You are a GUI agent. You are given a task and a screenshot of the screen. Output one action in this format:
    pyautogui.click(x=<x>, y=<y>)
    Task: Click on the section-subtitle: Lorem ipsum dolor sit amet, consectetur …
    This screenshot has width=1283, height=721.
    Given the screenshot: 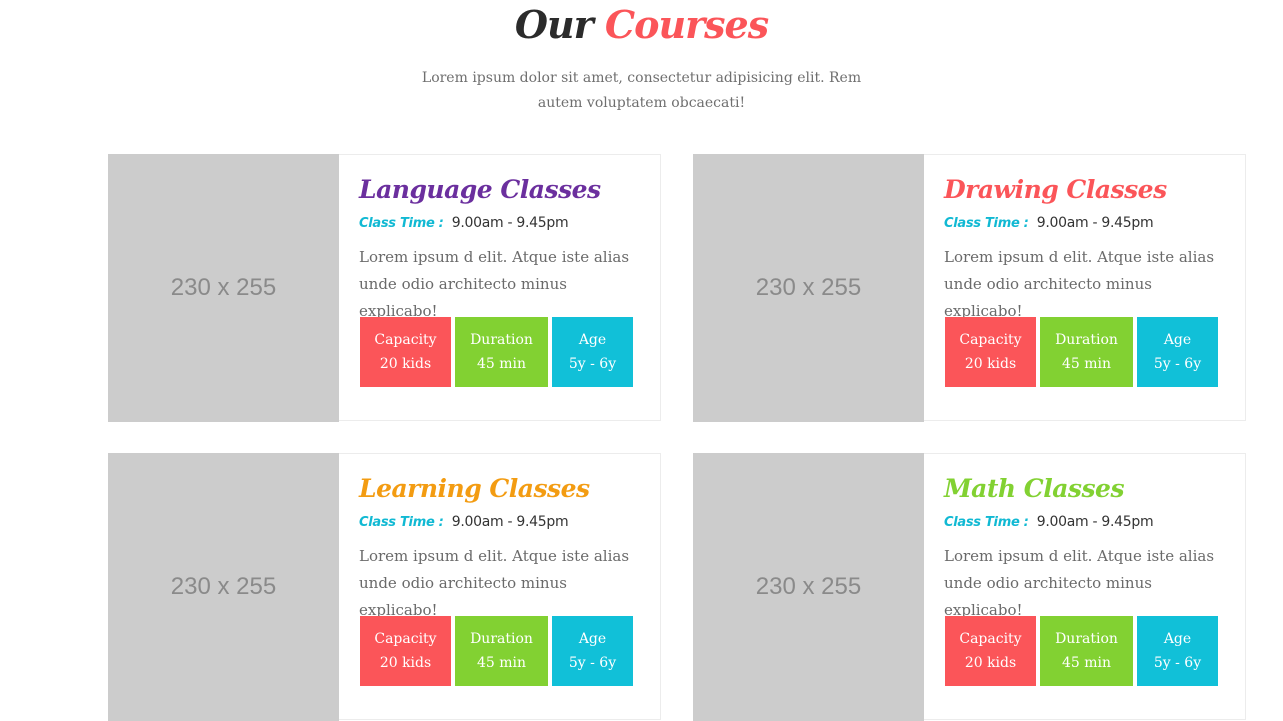 What is the action you would take?
    pyautogui.click(x=641, y=90)
    